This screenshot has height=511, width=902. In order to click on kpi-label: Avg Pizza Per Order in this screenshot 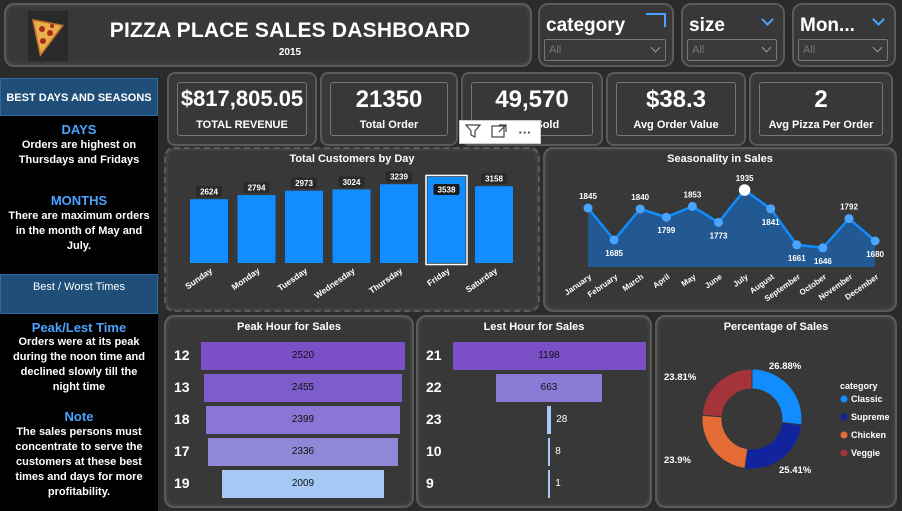, I will do `click(821, 125)`.